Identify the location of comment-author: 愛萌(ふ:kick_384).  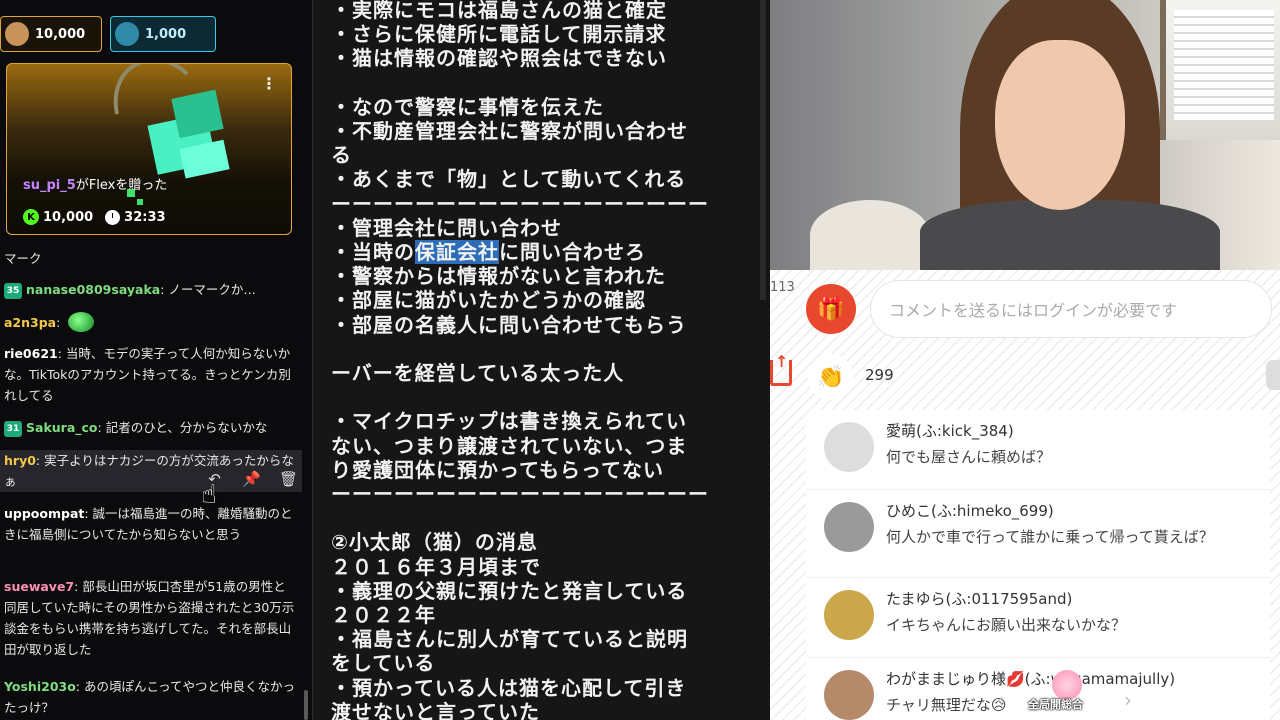
(950, 430).